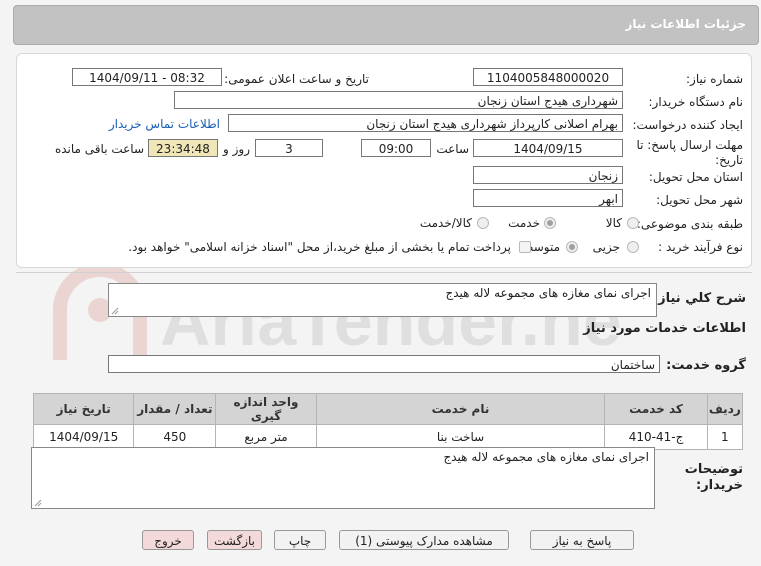 Image resolution: width=761 pixels, height=566 pixels. I want to click on process-label: نوع فرآیند خرید :, so click(700, 247).